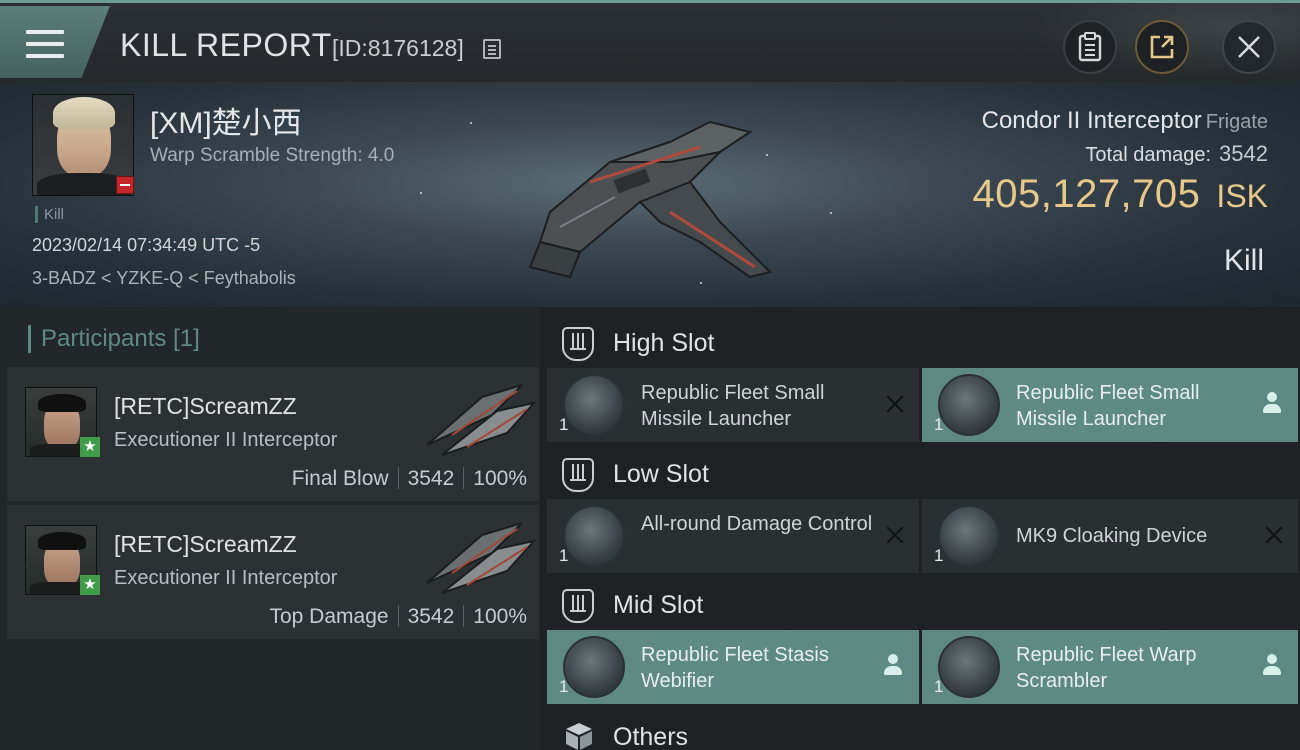 The height and width of the screenshot is (750, 1300). I want to click on isk-value: 405,127,705 ISK, so click(1120, 194).